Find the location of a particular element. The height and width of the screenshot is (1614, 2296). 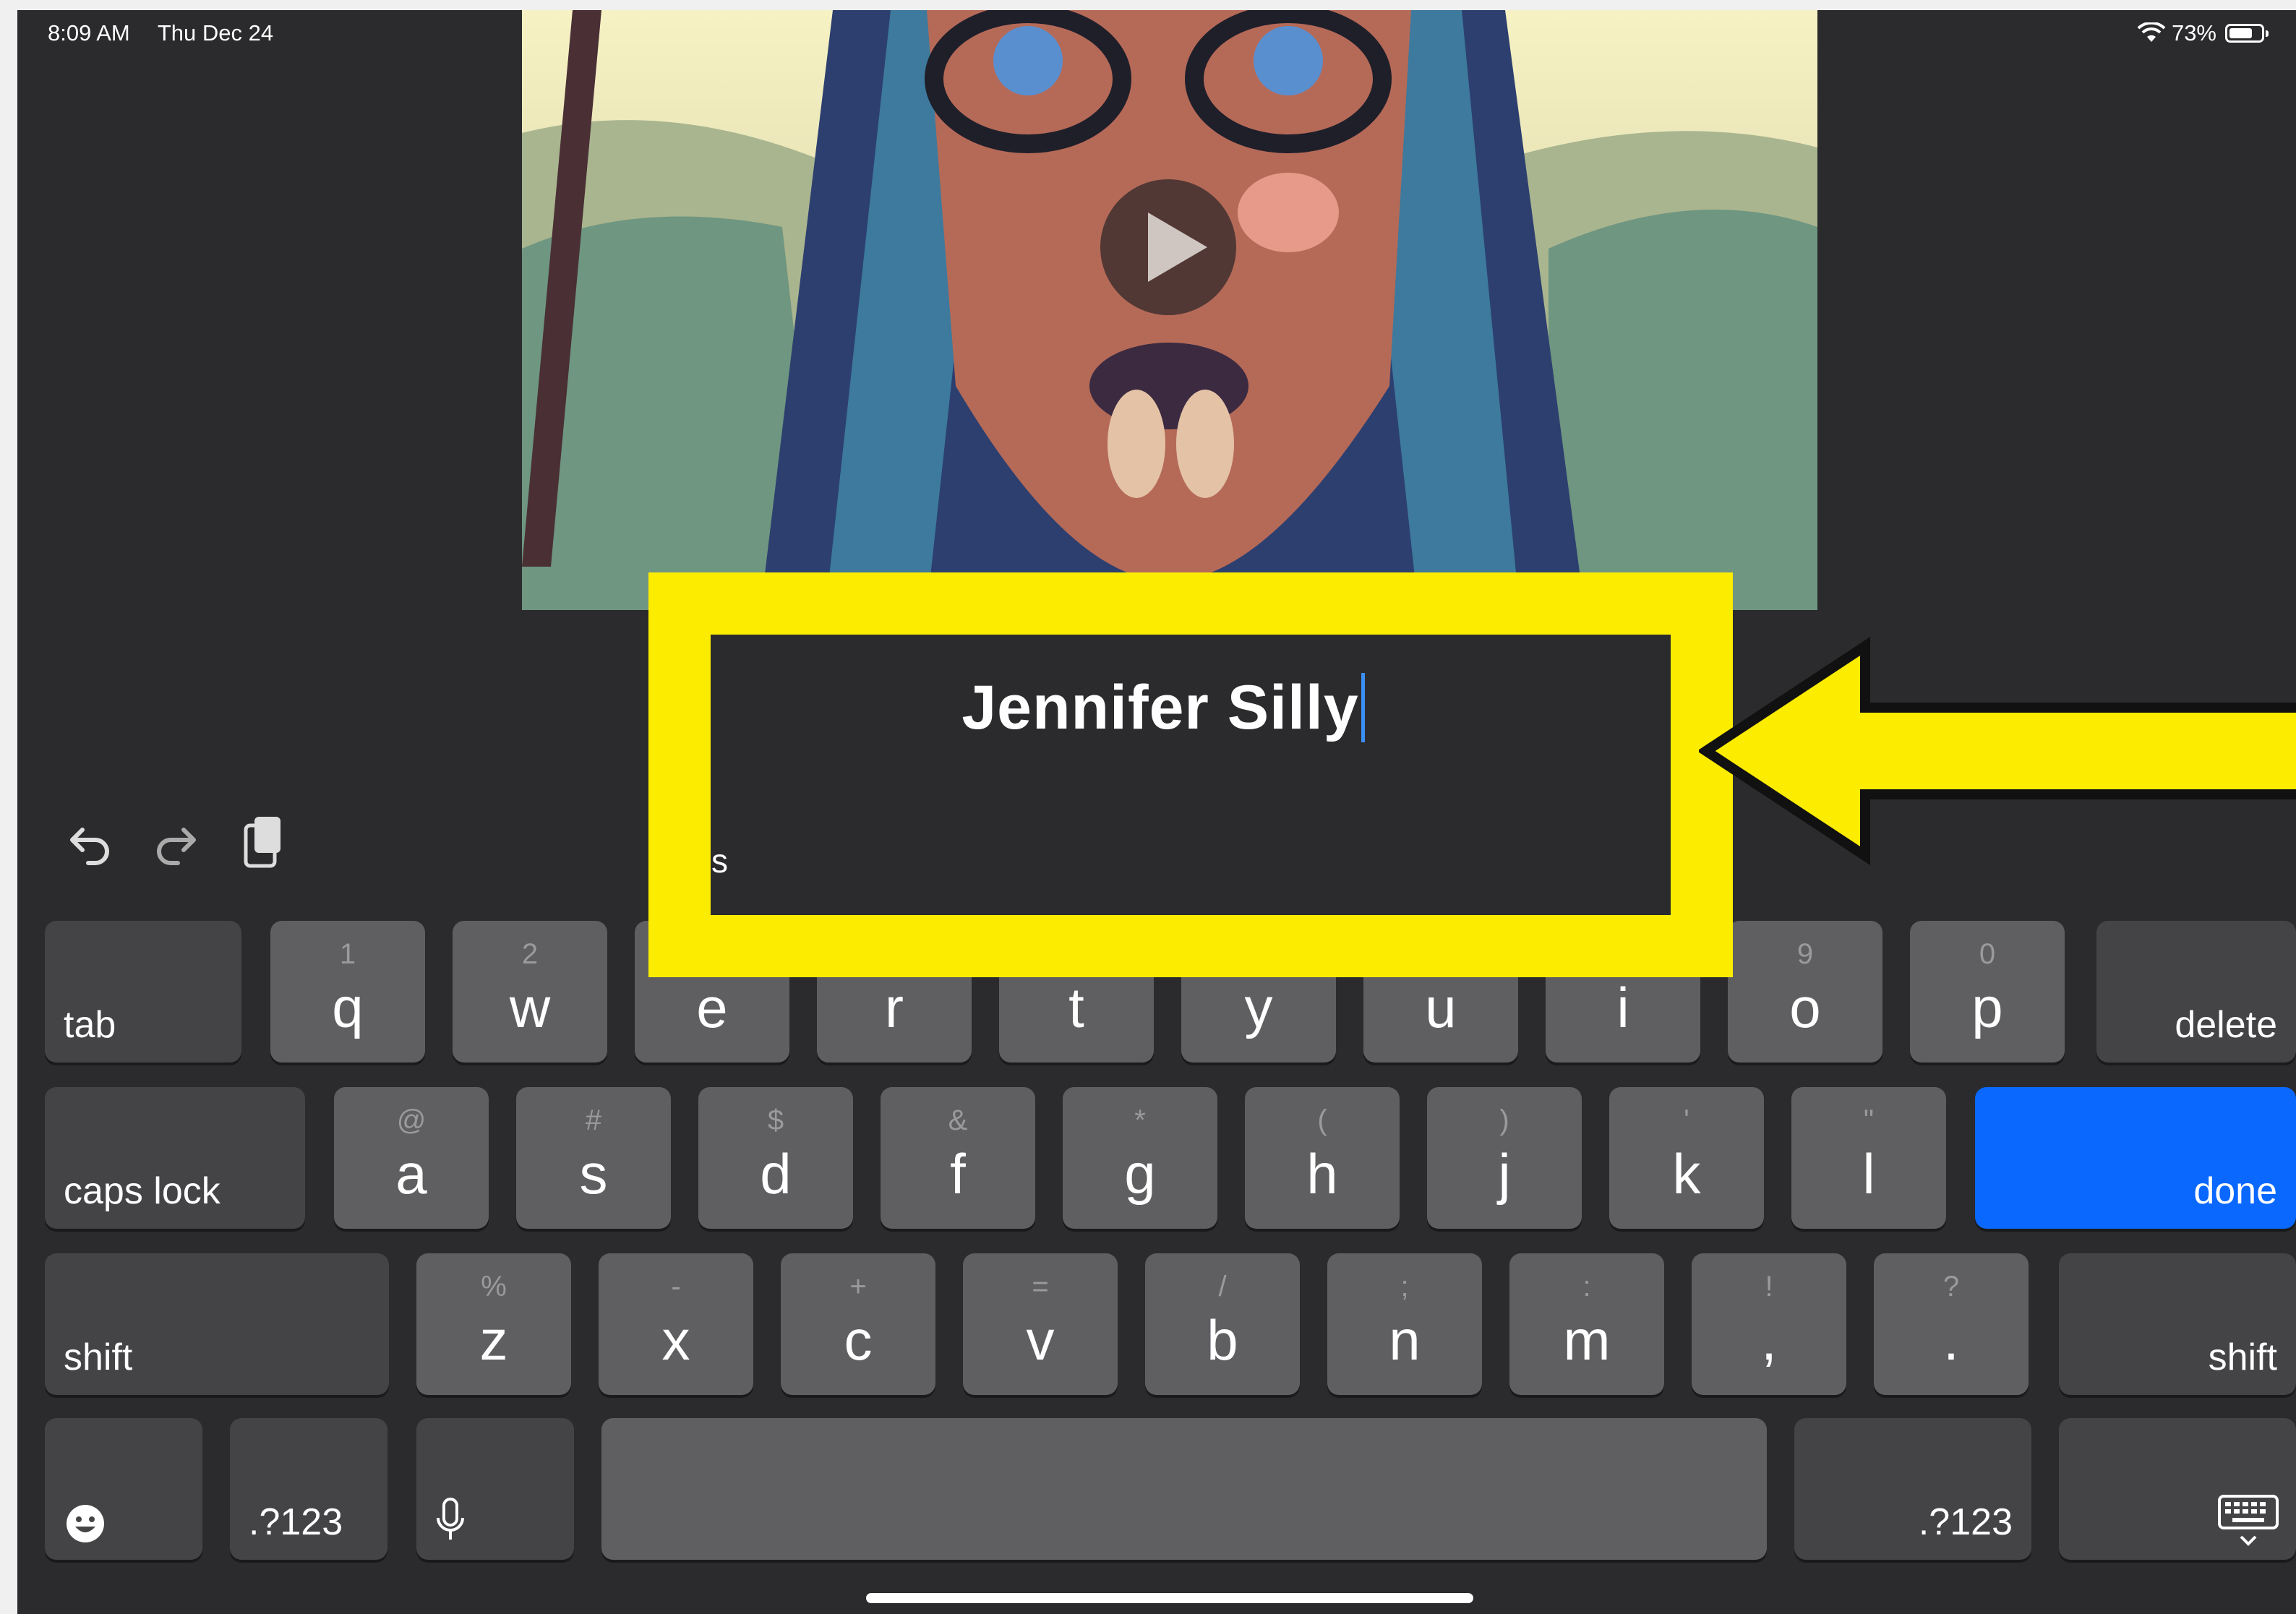

key-w: 2w is located at coordinates (530, 992).